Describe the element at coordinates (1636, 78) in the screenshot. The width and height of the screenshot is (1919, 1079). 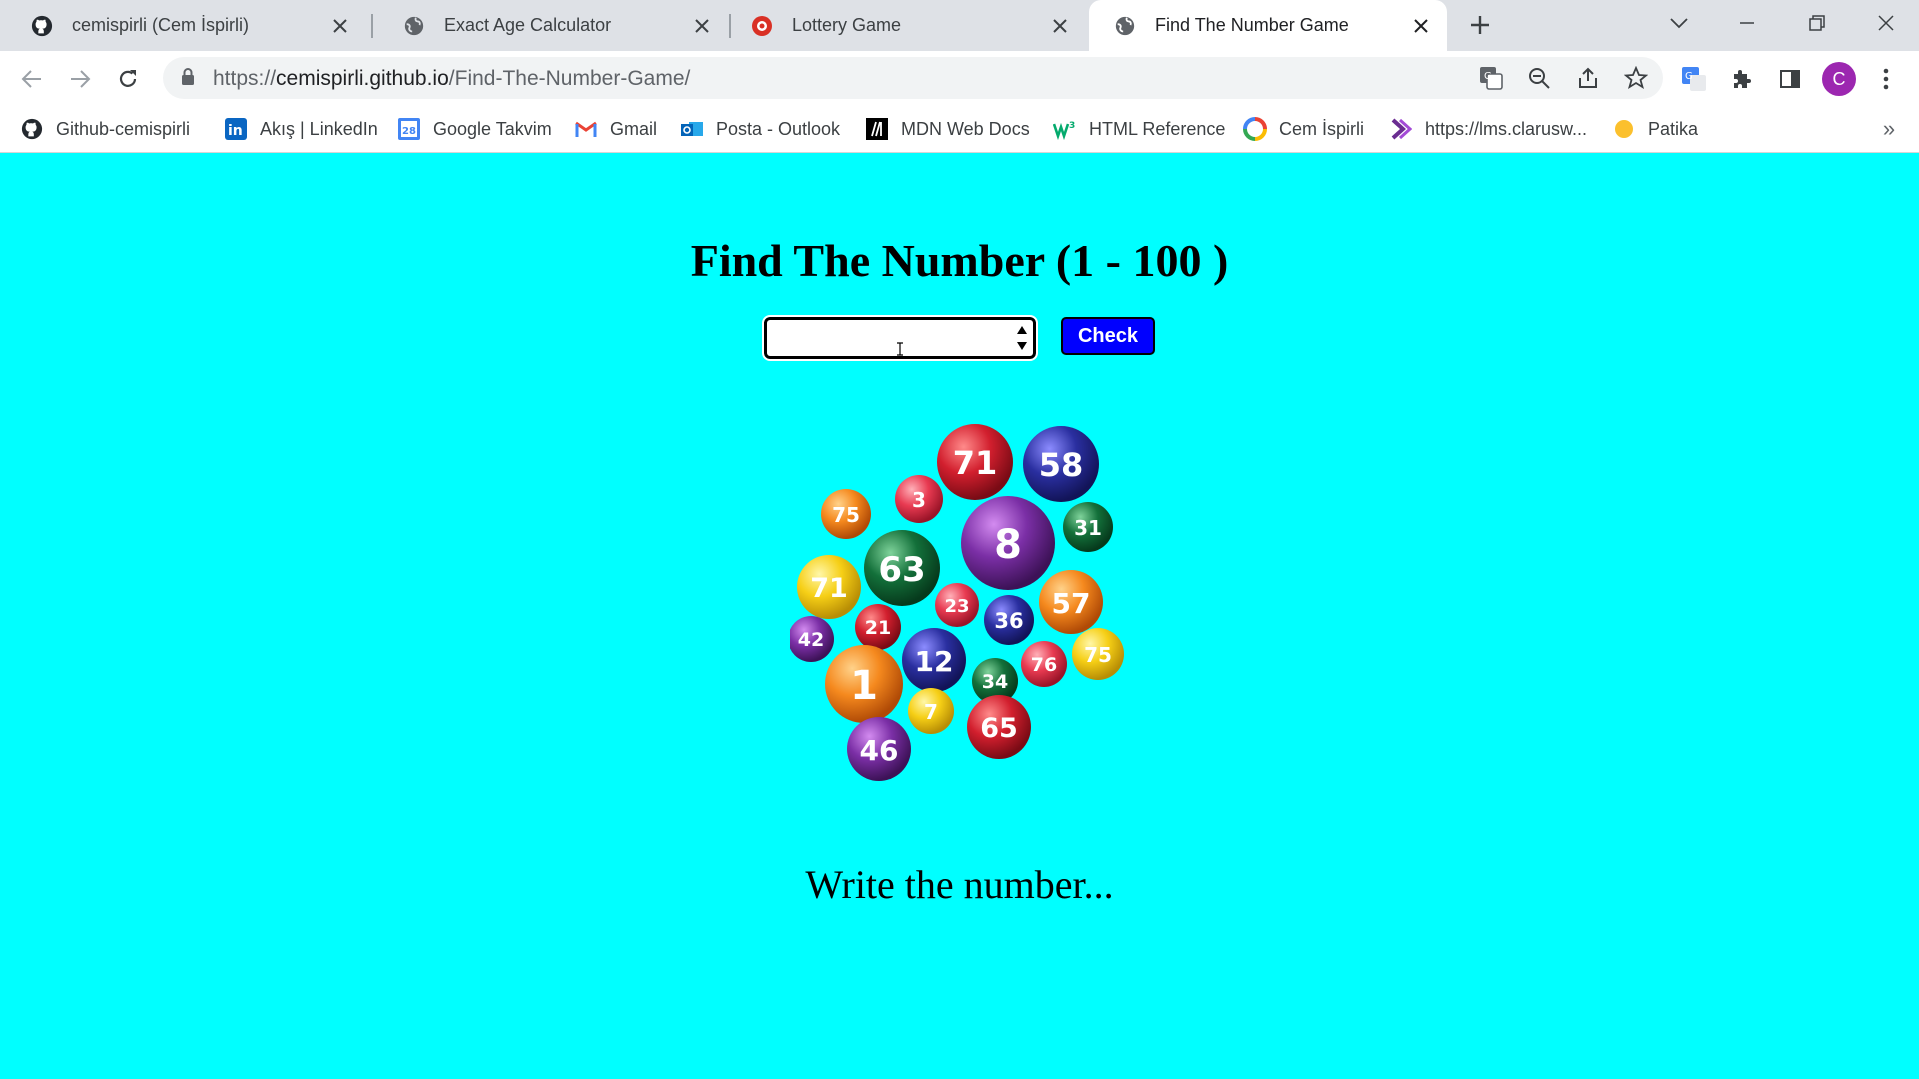
I see `star-icon` at that location.